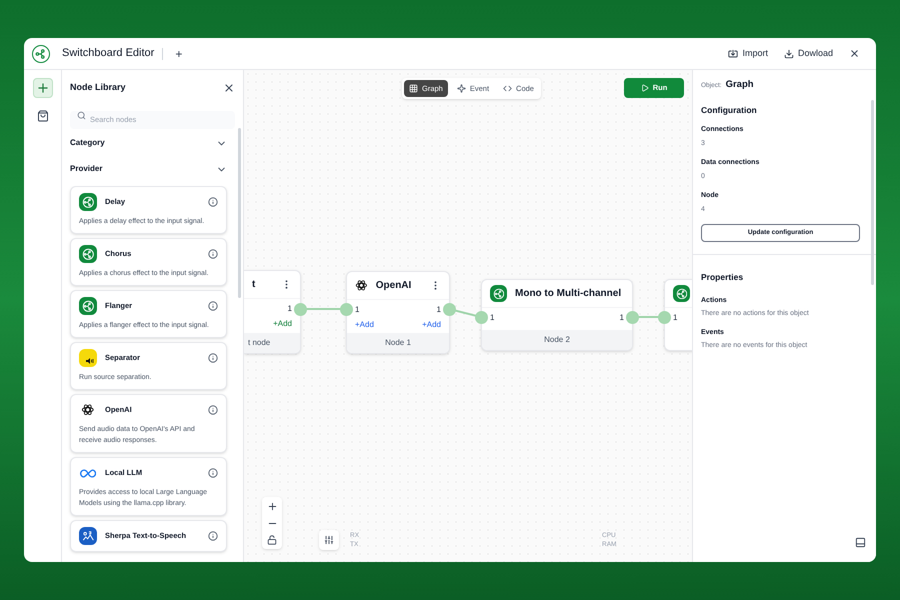  I want to click on grid-icon, so click(413, 88).